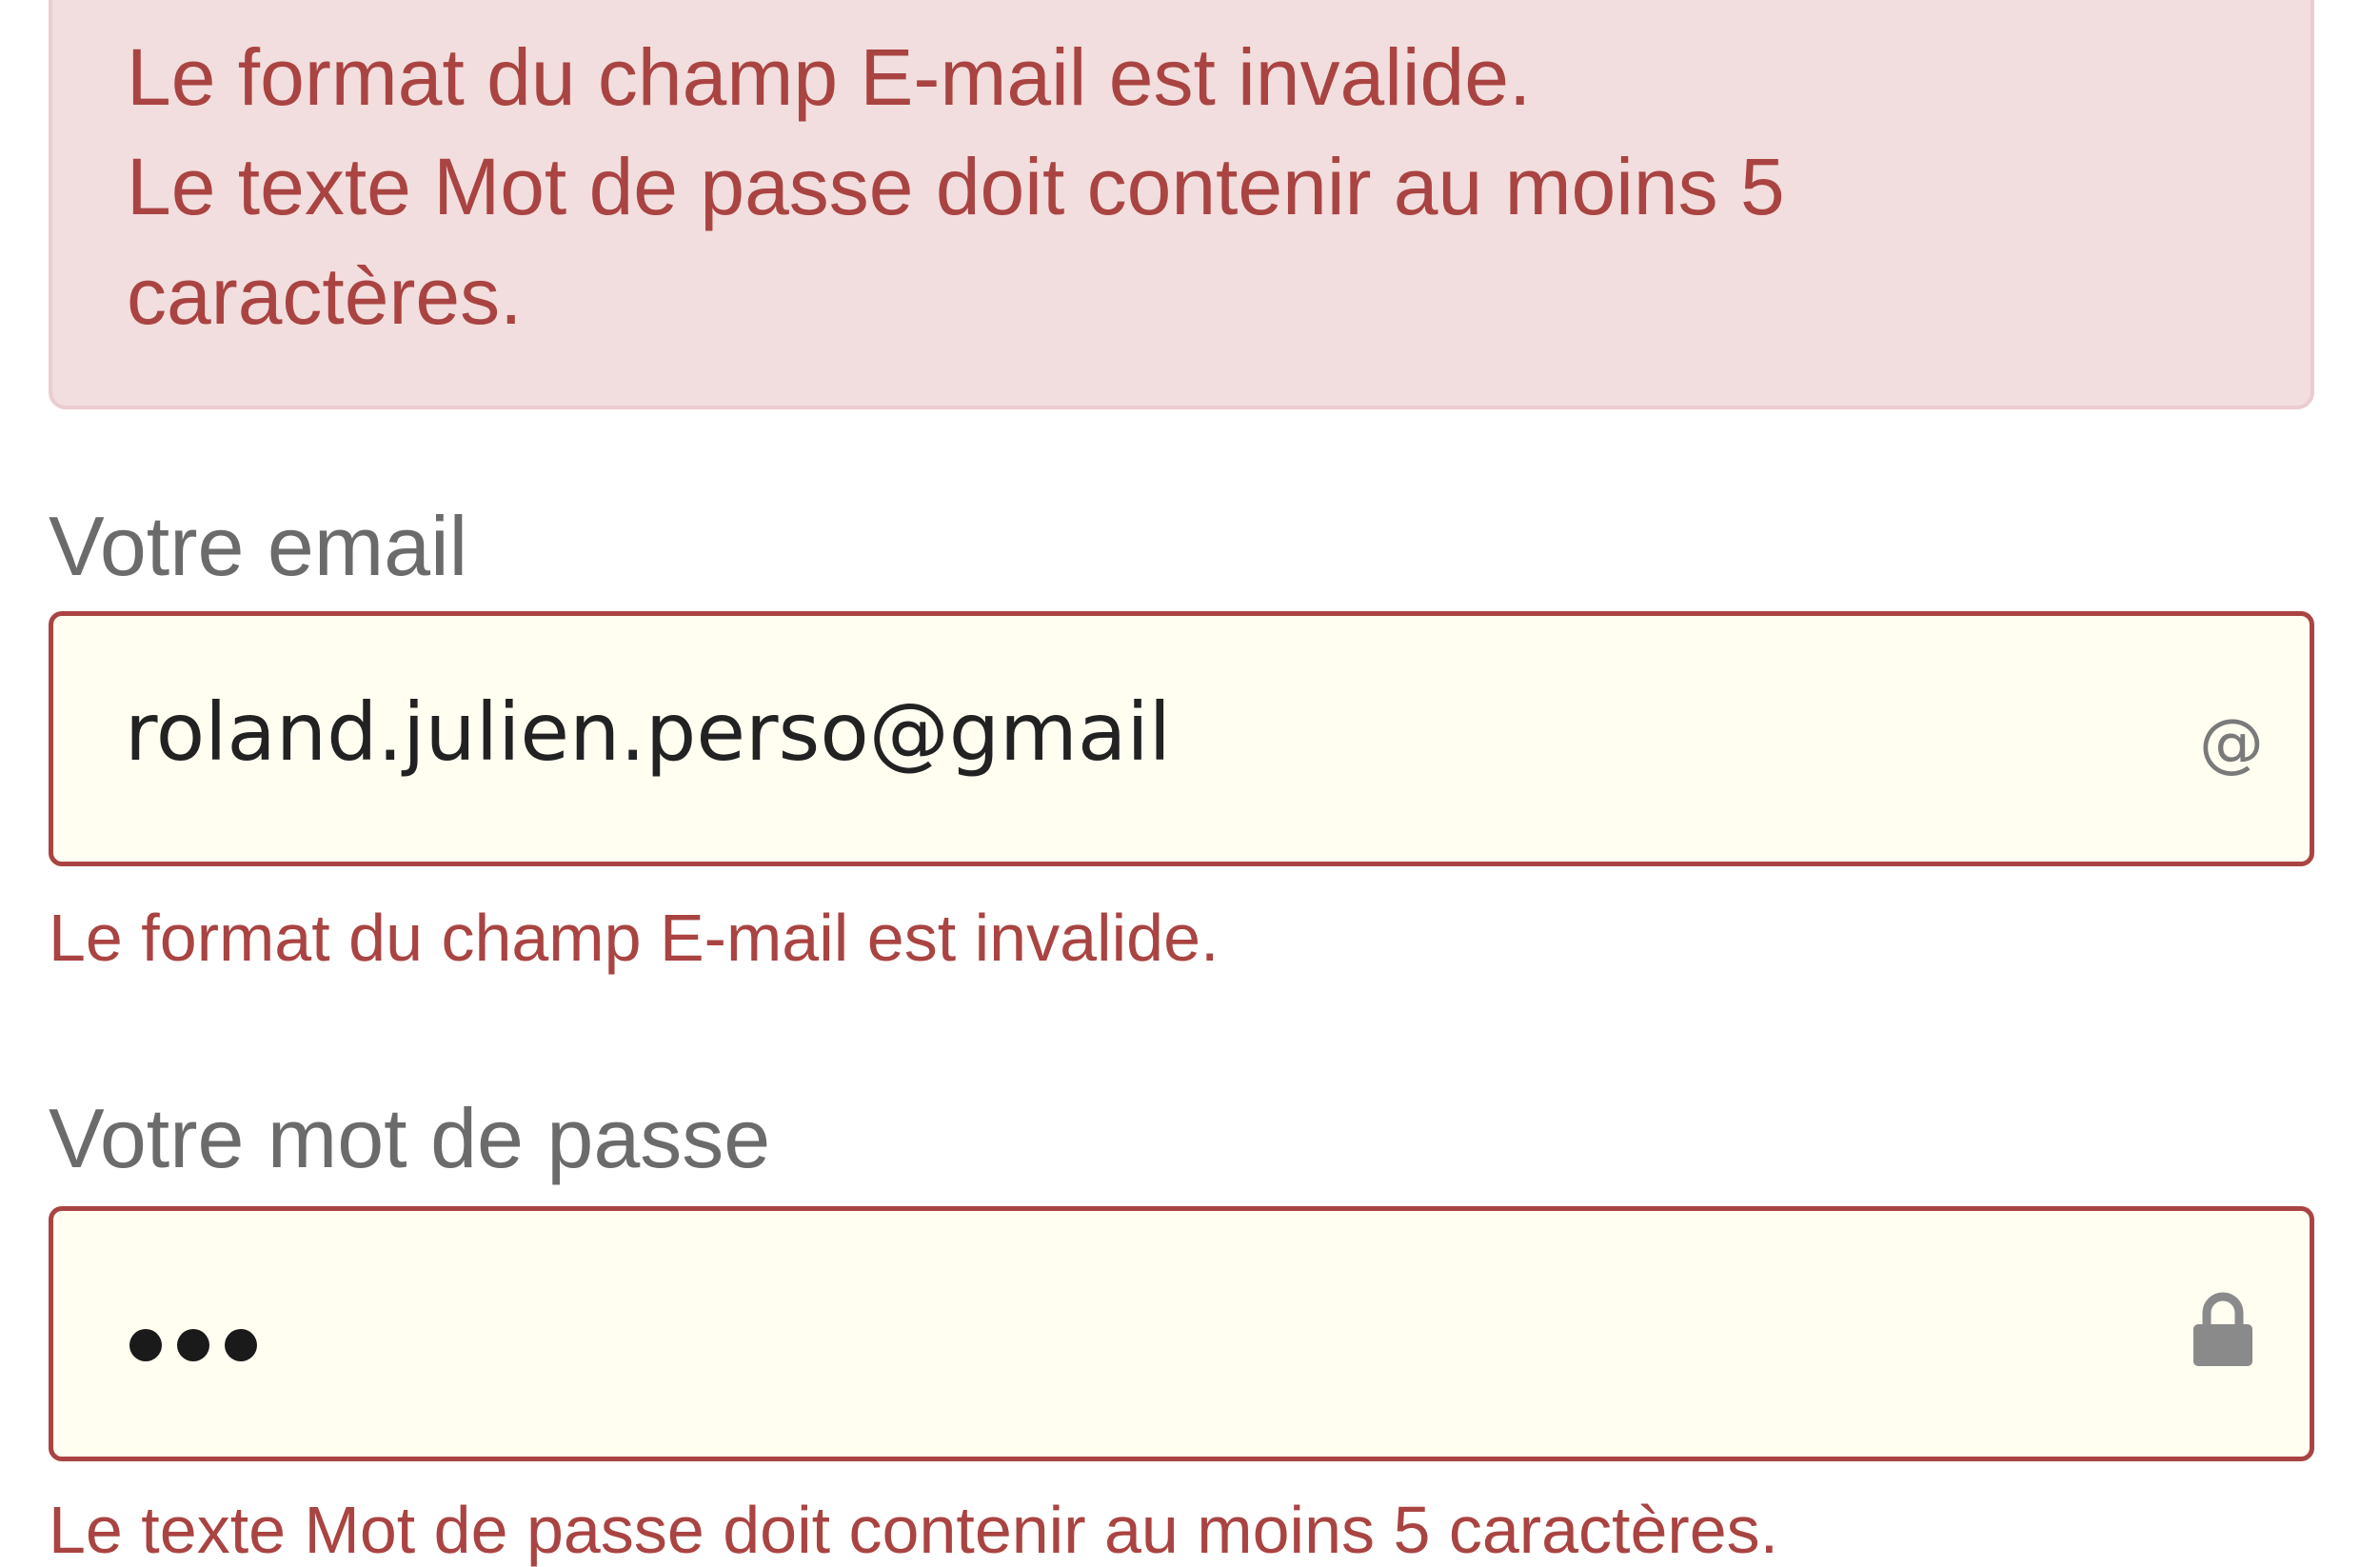 The image size is (2380, 1567). Describe the element at coordinates (829, 77) in the screenshot. I see `alert-email-error: Le format du champ E-mail est invalide.` at that location.